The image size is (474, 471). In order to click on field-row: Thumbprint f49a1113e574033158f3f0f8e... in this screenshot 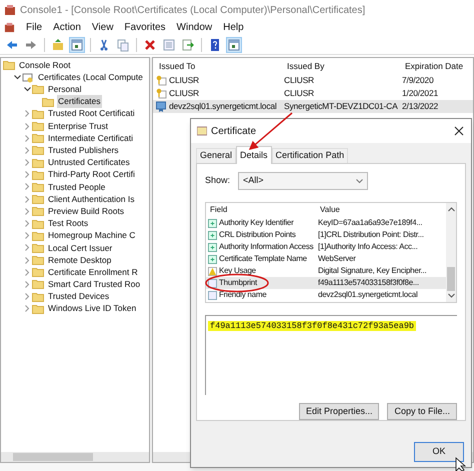, I will do `click(326, 283)`.